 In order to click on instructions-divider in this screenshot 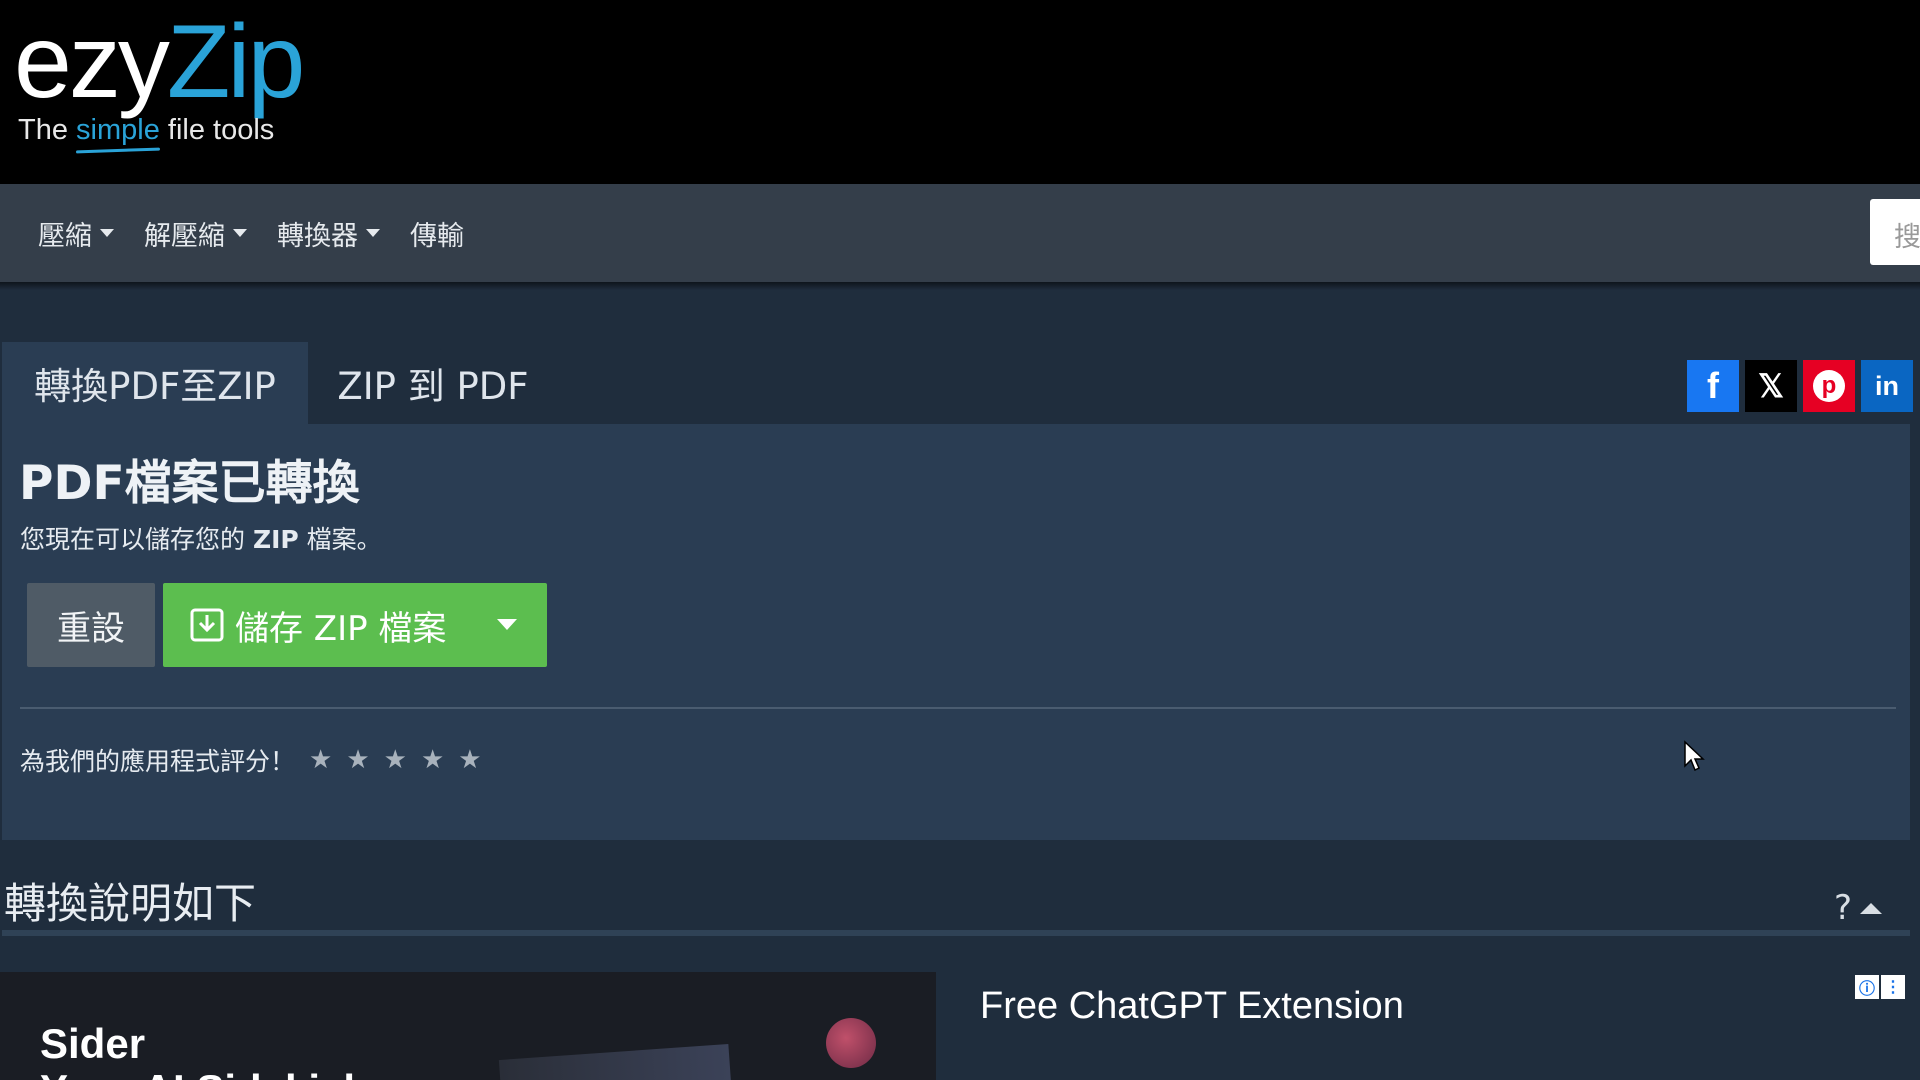, I will do `click(956, 933)`.